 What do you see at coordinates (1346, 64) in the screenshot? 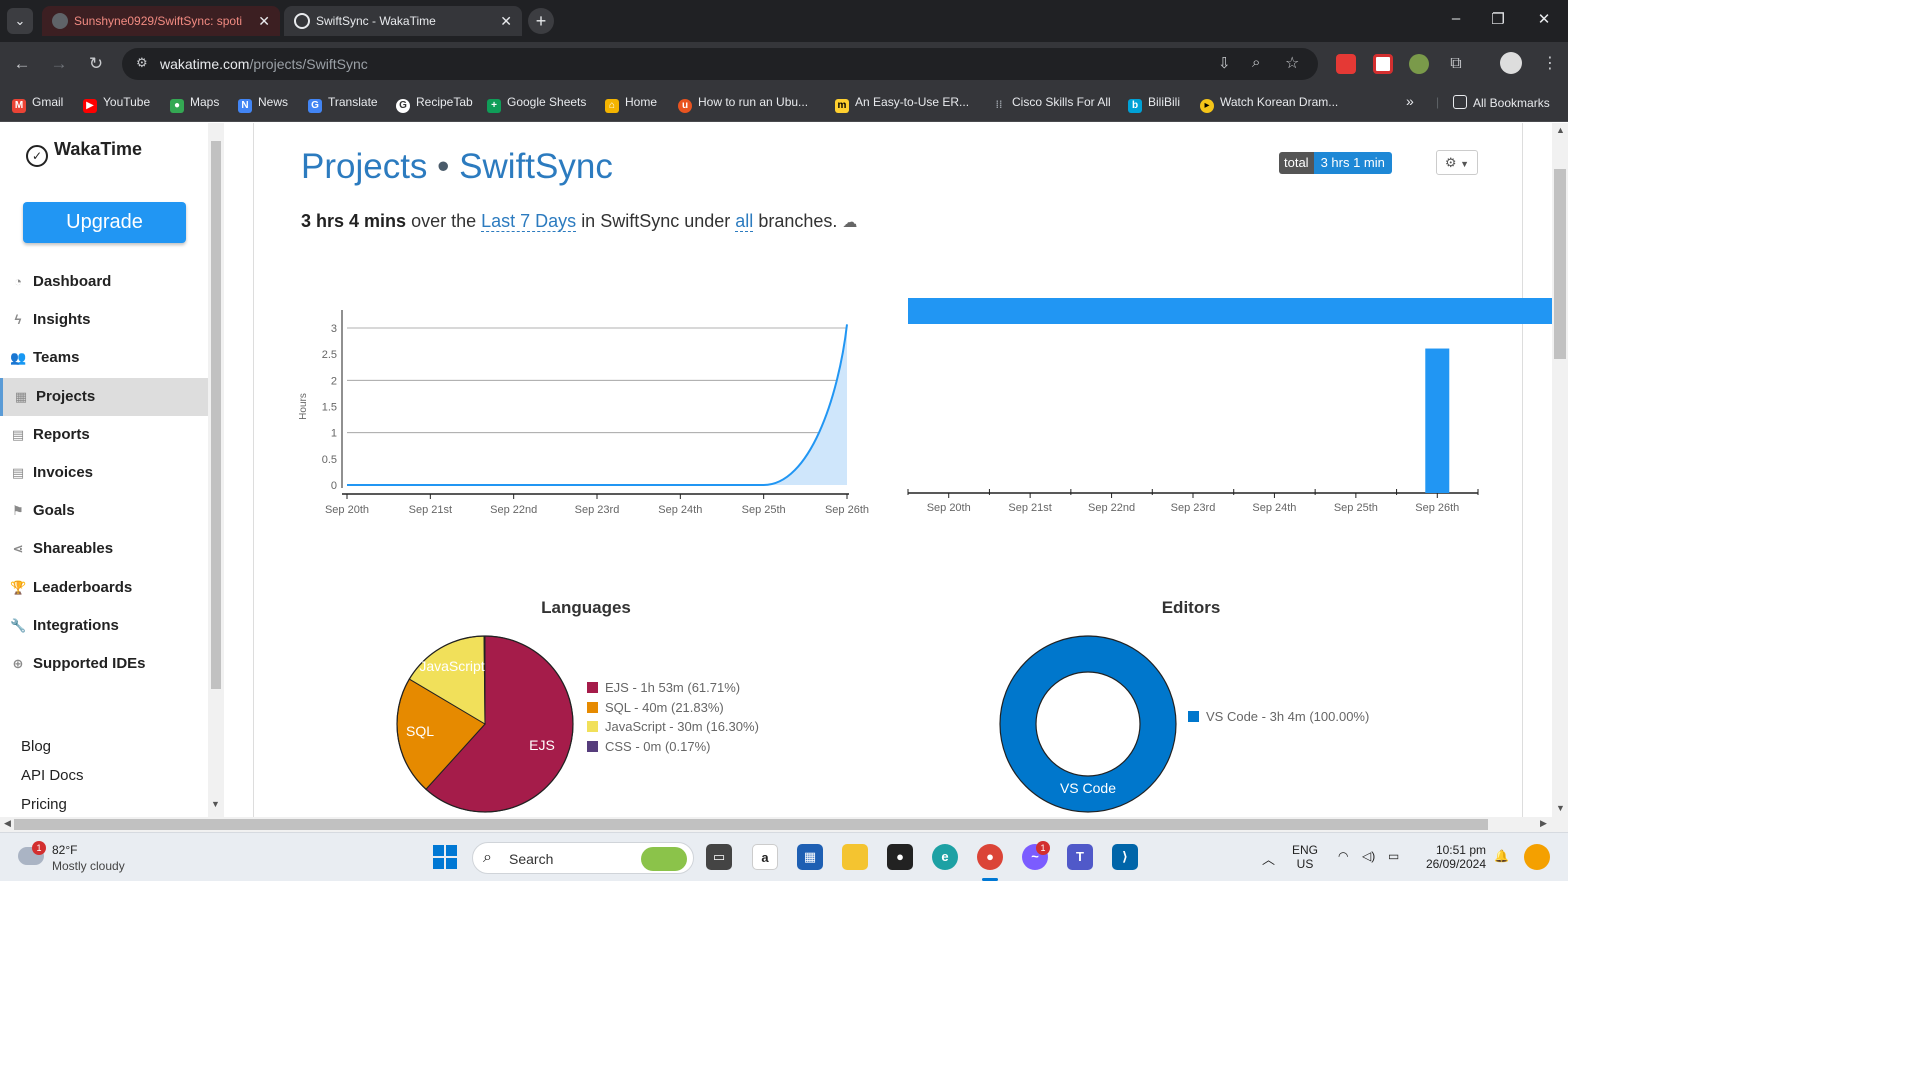
I see `extension-red-icon` at bounding box center [1346, 64].